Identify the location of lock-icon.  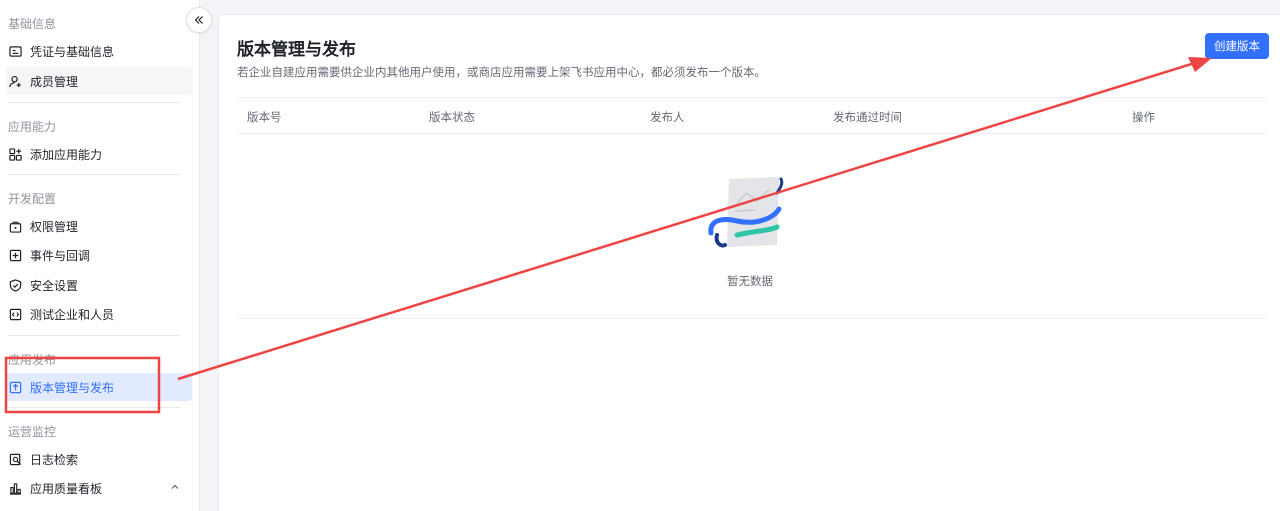
(15, 226).